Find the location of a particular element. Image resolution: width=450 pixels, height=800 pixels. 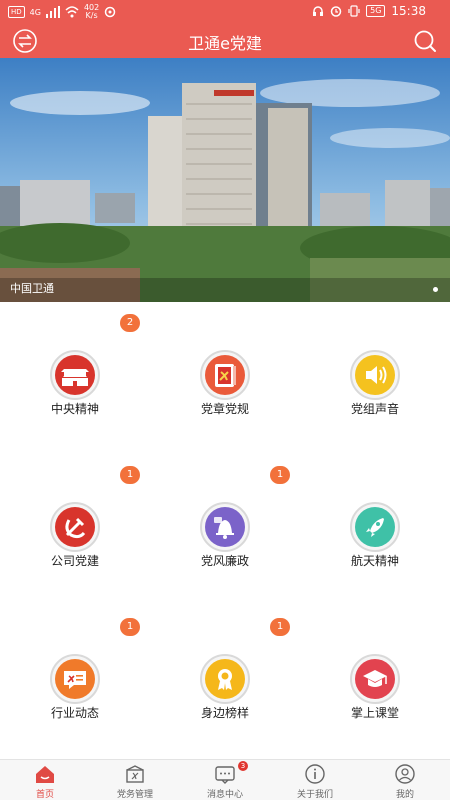

home-icon is located at coordinates (45, 774).